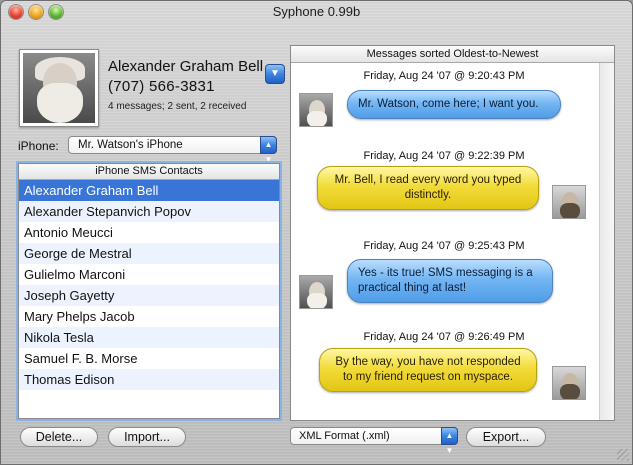 The image size is (633, 465). Describe the element at coordinates (444, 246) in the screenshot. I see `message-timestamp: Friday, Aug 24 '07 @ 9:25:43 PM` at that location.